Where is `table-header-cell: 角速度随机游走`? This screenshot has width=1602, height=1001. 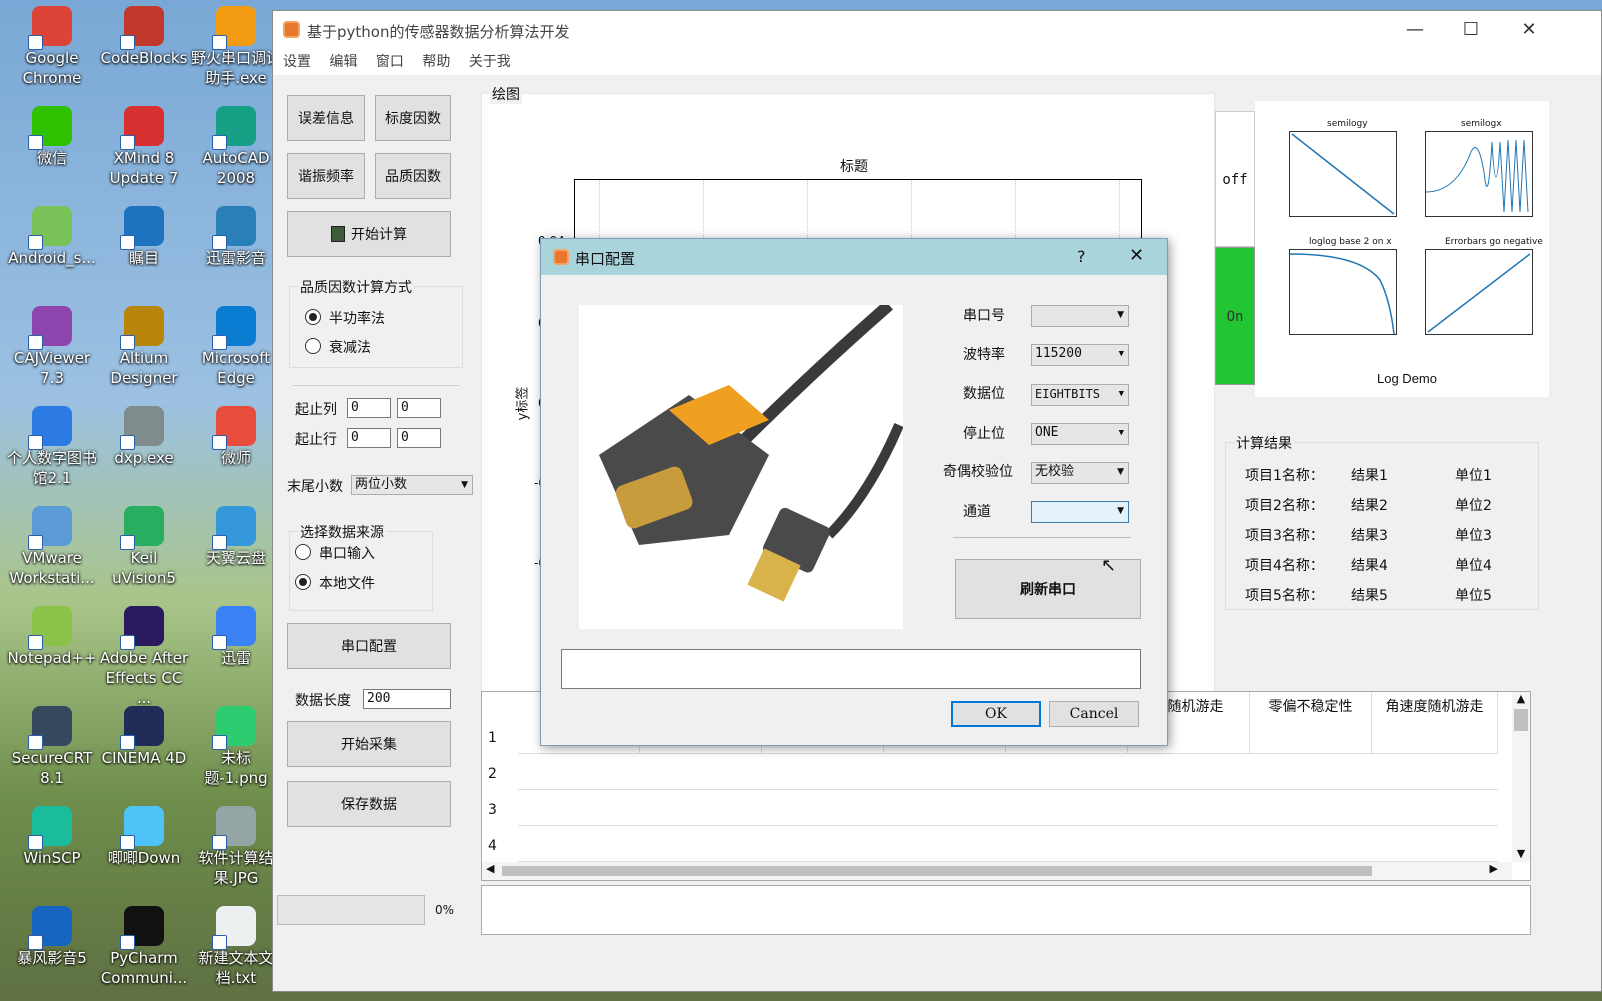
table-header-cell: 角速度随机游走 is located at coordinates (1435, 723).